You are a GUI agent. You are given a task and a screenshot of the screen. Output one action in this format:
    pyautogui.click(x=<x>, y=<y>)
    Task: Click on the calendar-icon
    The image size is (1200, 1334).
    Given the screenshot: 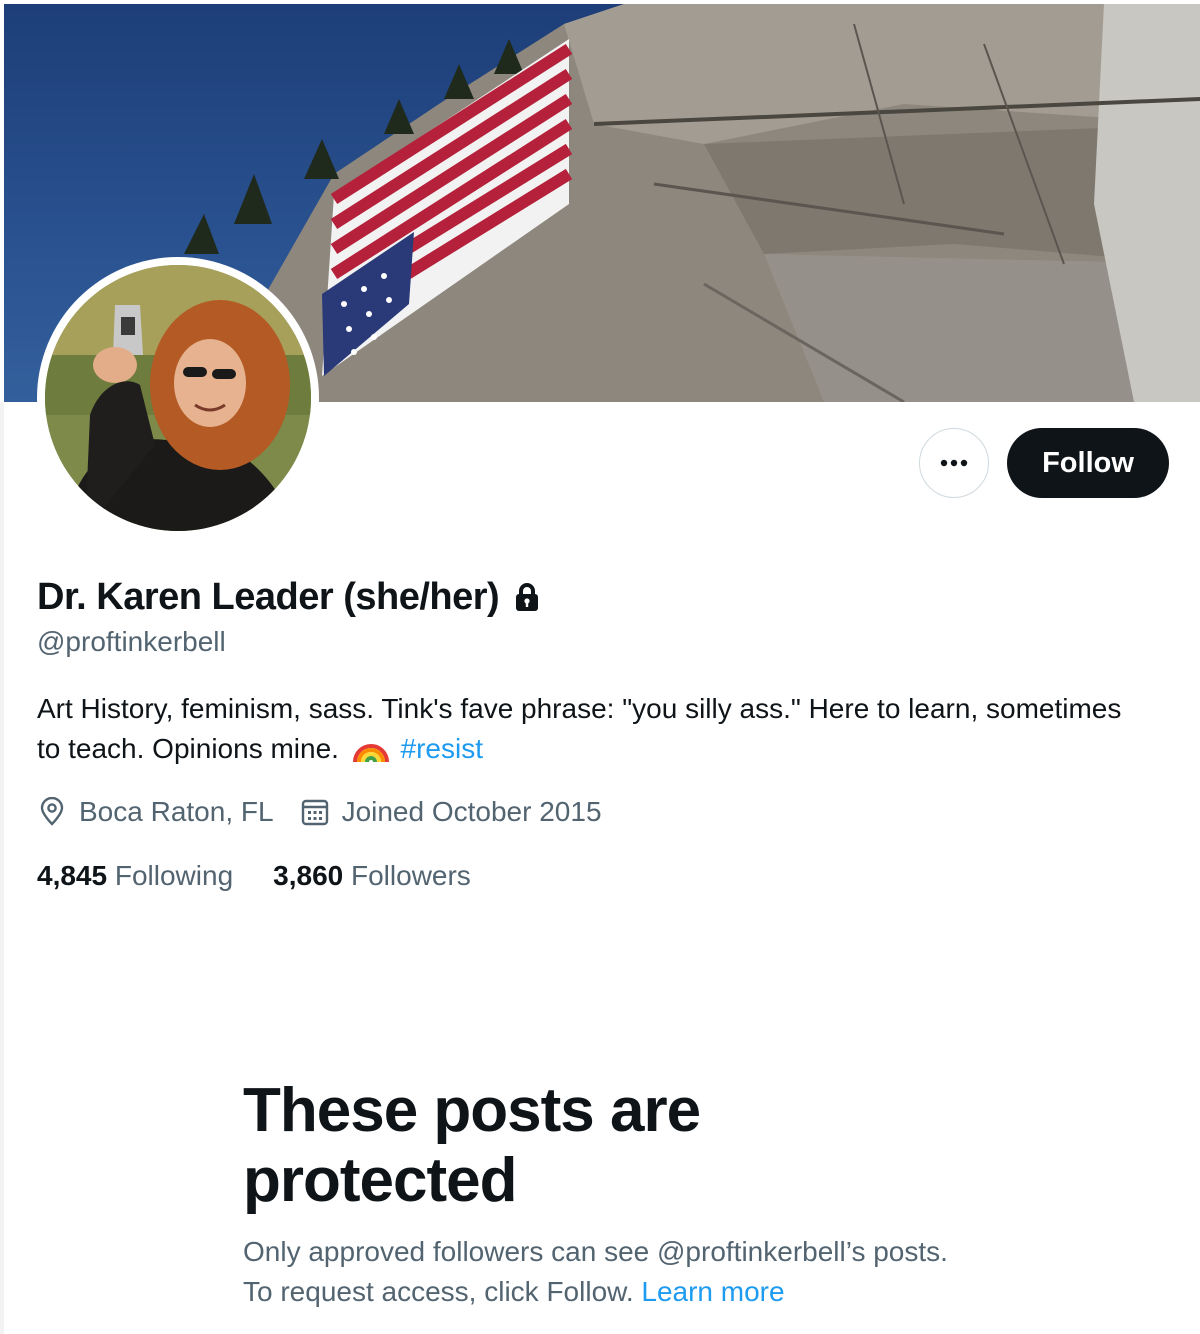 What is the action you would take?
    pyautogui.click(x=314, y=812)
    